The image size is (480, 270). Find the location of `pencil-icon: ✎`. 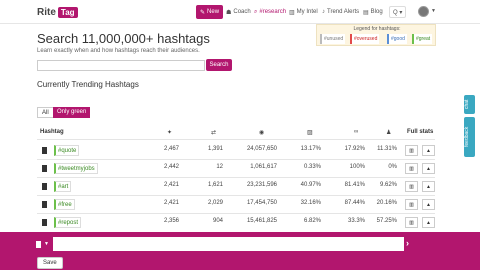

pencil-icon: ✎ is located at coordinates (203, 12).